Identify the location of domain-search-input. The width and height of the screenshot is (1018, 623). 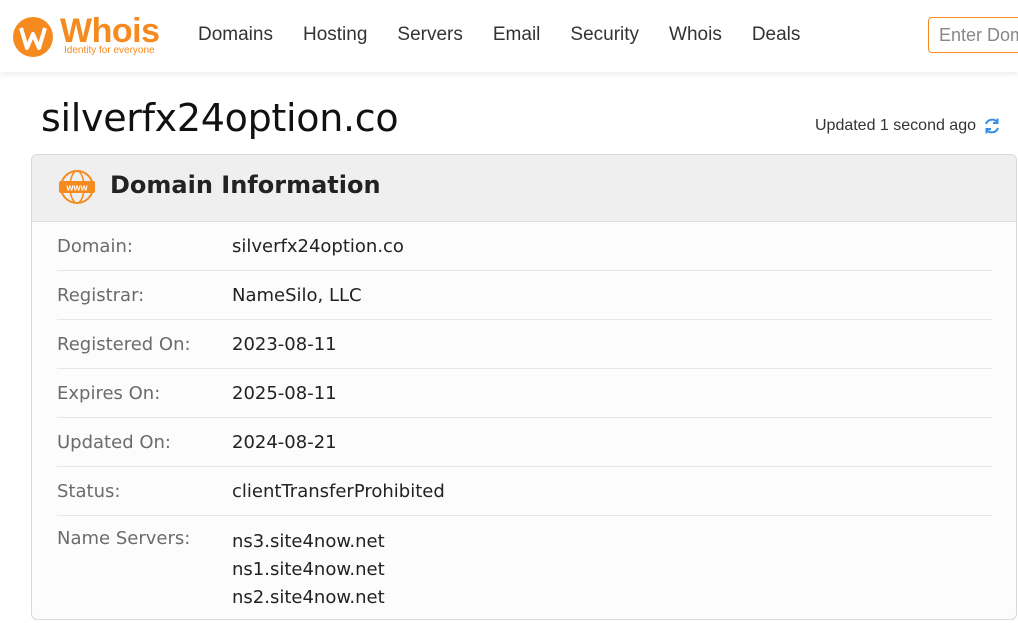
(973, 35).